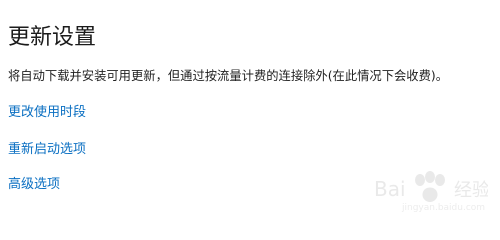  What do you see at coordinates (443, 208) in the screenshot?
I see `svg-text: jingyan.baidu.com` at bounding box center [443, 208].